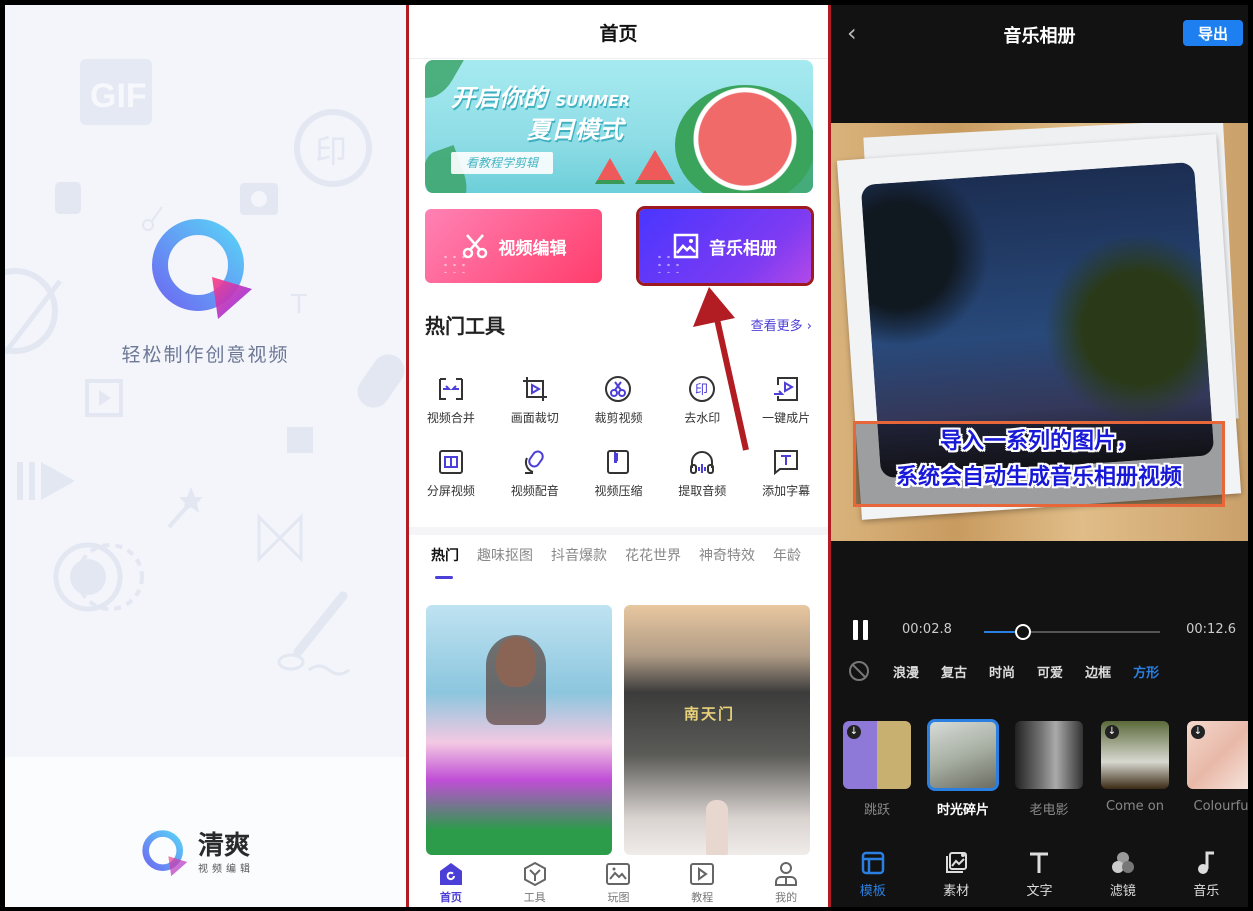 This screenshot has height=911, width=1253. Describe the element at coordinates (46, 481) in the screenshot. I see `play-icon` at that location.